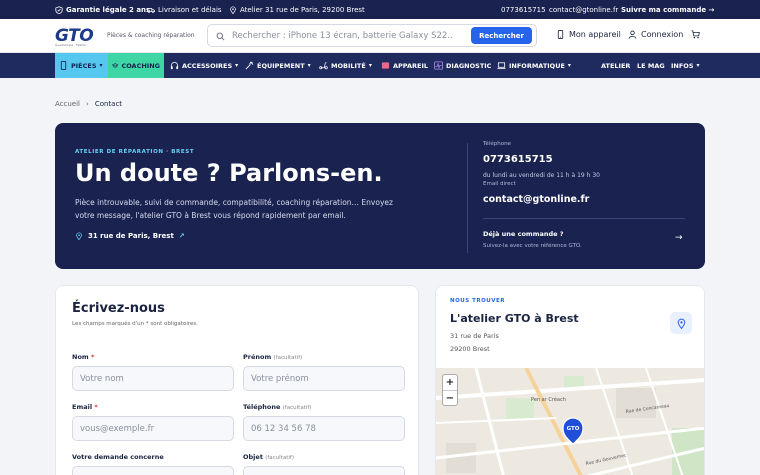  Describe the element at coordinates (277, 407) in the screenshot. I see `phone-field-label: Téléphone (facultatif)` at that location.